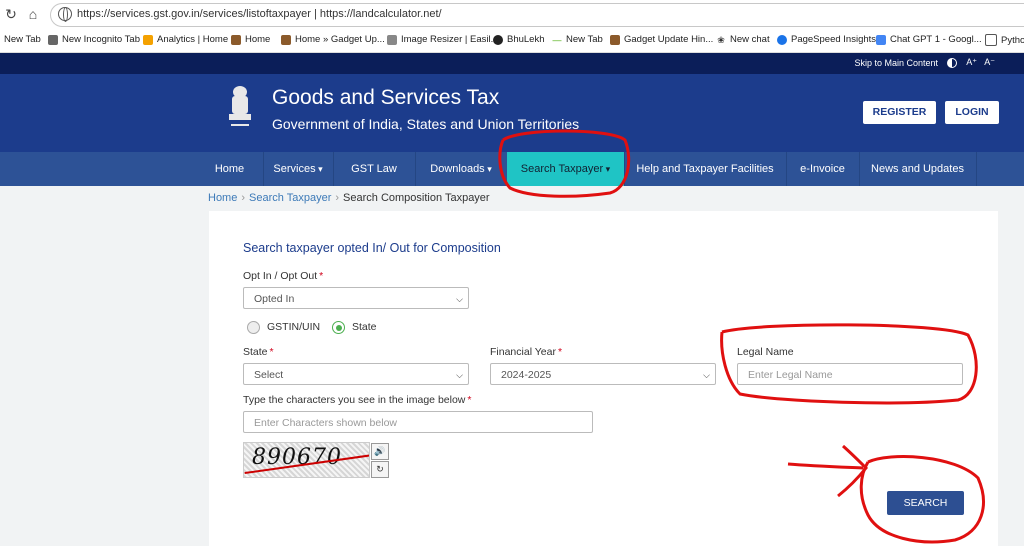 This screenshot has height=546, width=1024. What do you see at coordinates (364, 327) in the screenshot?
I see `state-radio-label: State` at bounding box center [364, 327].